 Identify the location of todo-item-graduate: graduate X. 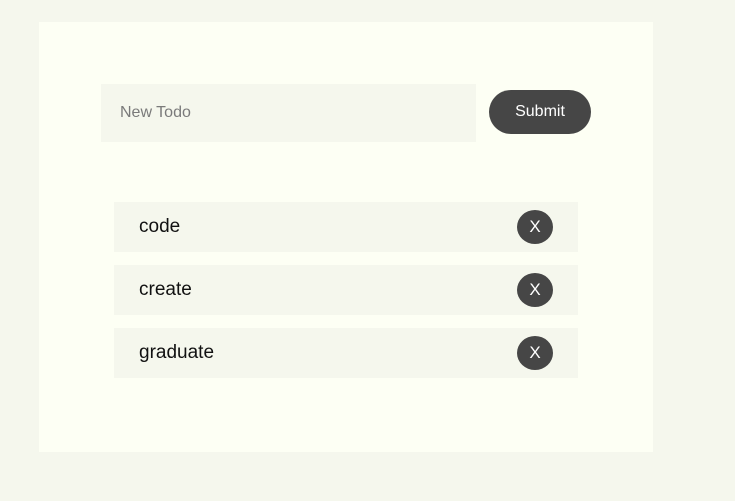
(346, 353).